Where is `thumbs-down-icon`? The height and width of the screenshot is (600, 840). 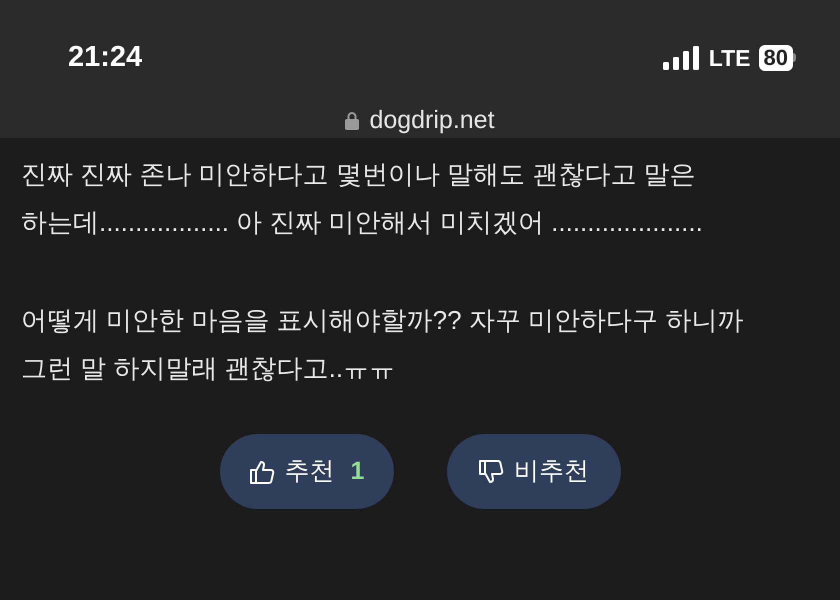
thumbs-down-icon is located at coordinates (491, 471).